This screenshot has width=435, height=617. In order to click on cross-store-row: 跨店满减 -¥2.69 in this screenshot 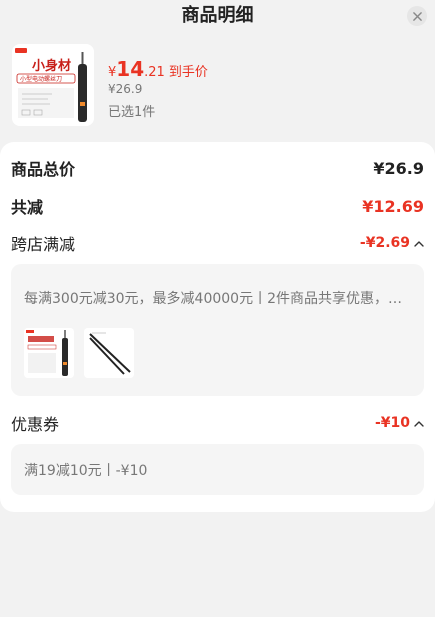, I will do `click(217, 243)`.